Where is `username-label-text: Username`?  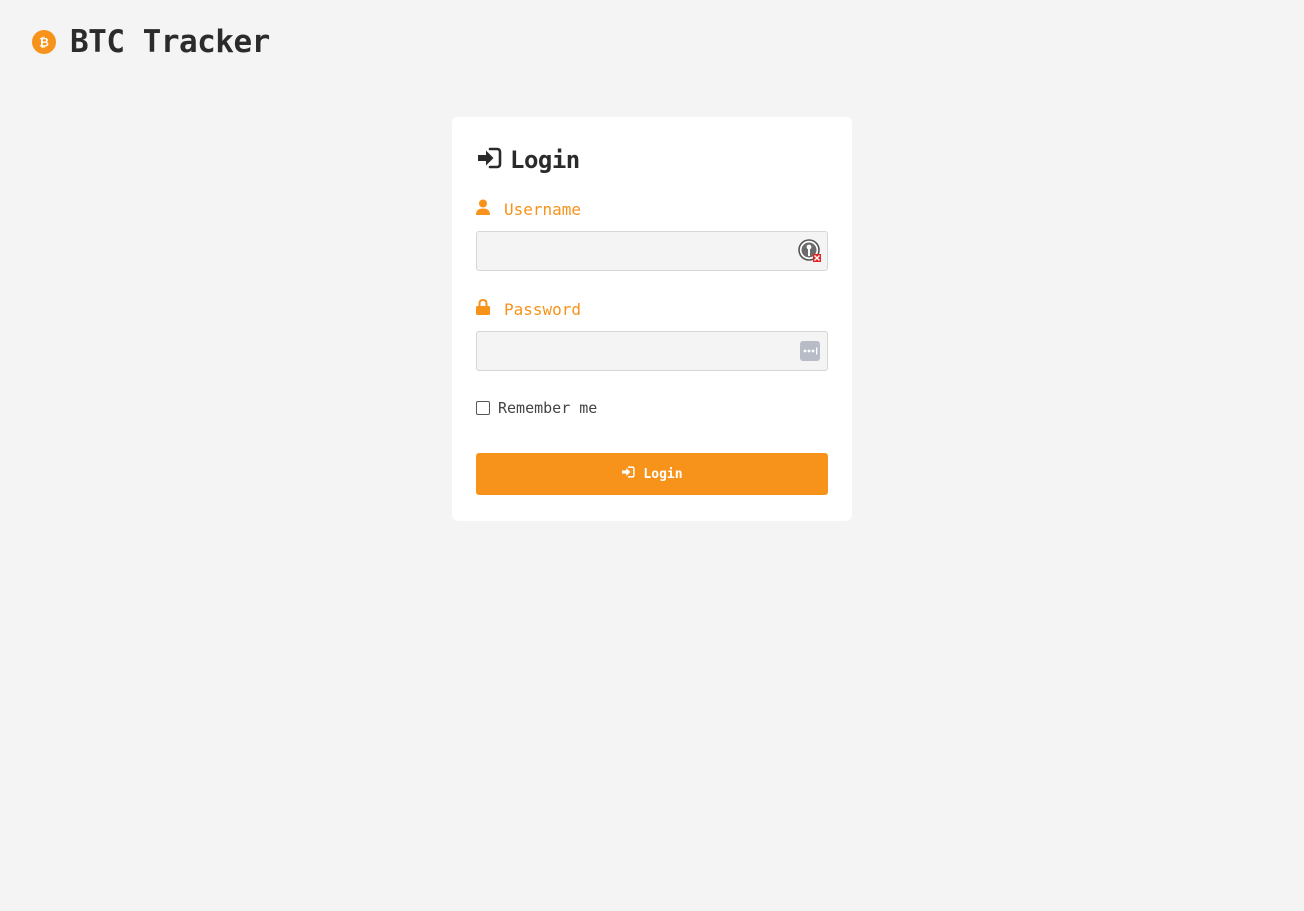 username-label-text: Username is located at coordinates (543, 209).